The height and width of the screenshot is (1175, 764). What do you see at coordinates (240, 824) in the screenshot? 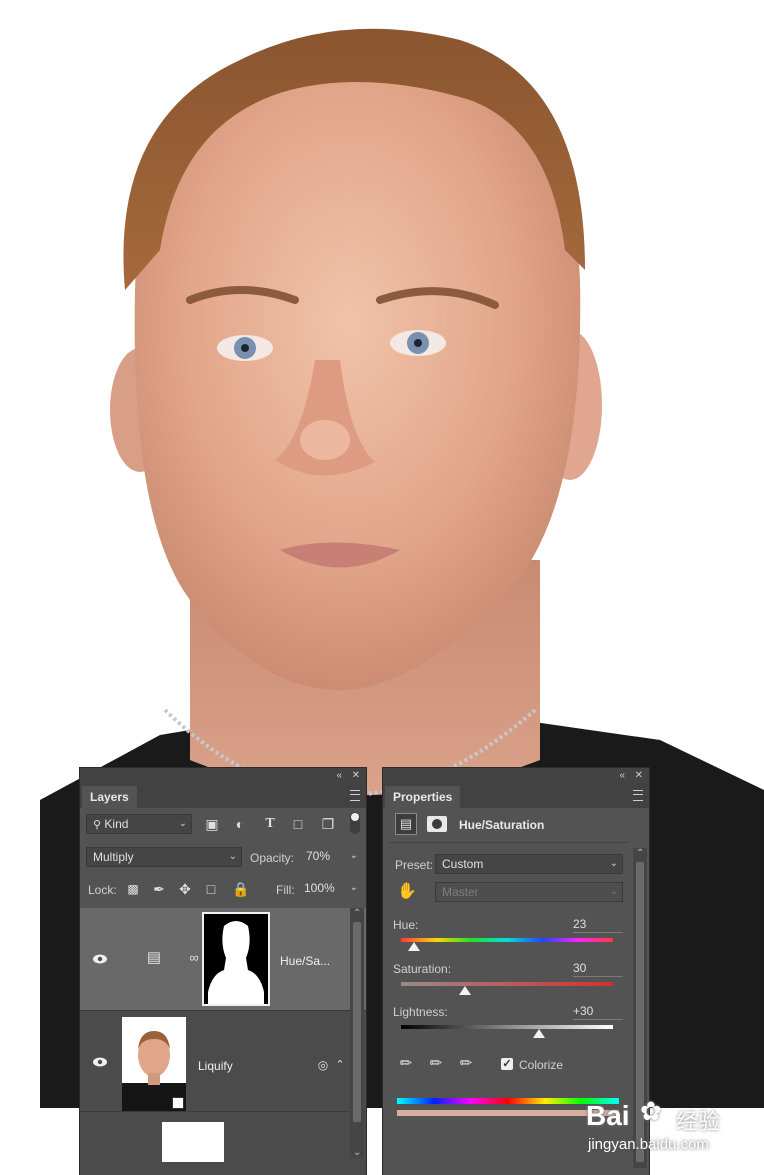
I see `filter-adjustment-icon: ◐` at bounding box center [240, 824].